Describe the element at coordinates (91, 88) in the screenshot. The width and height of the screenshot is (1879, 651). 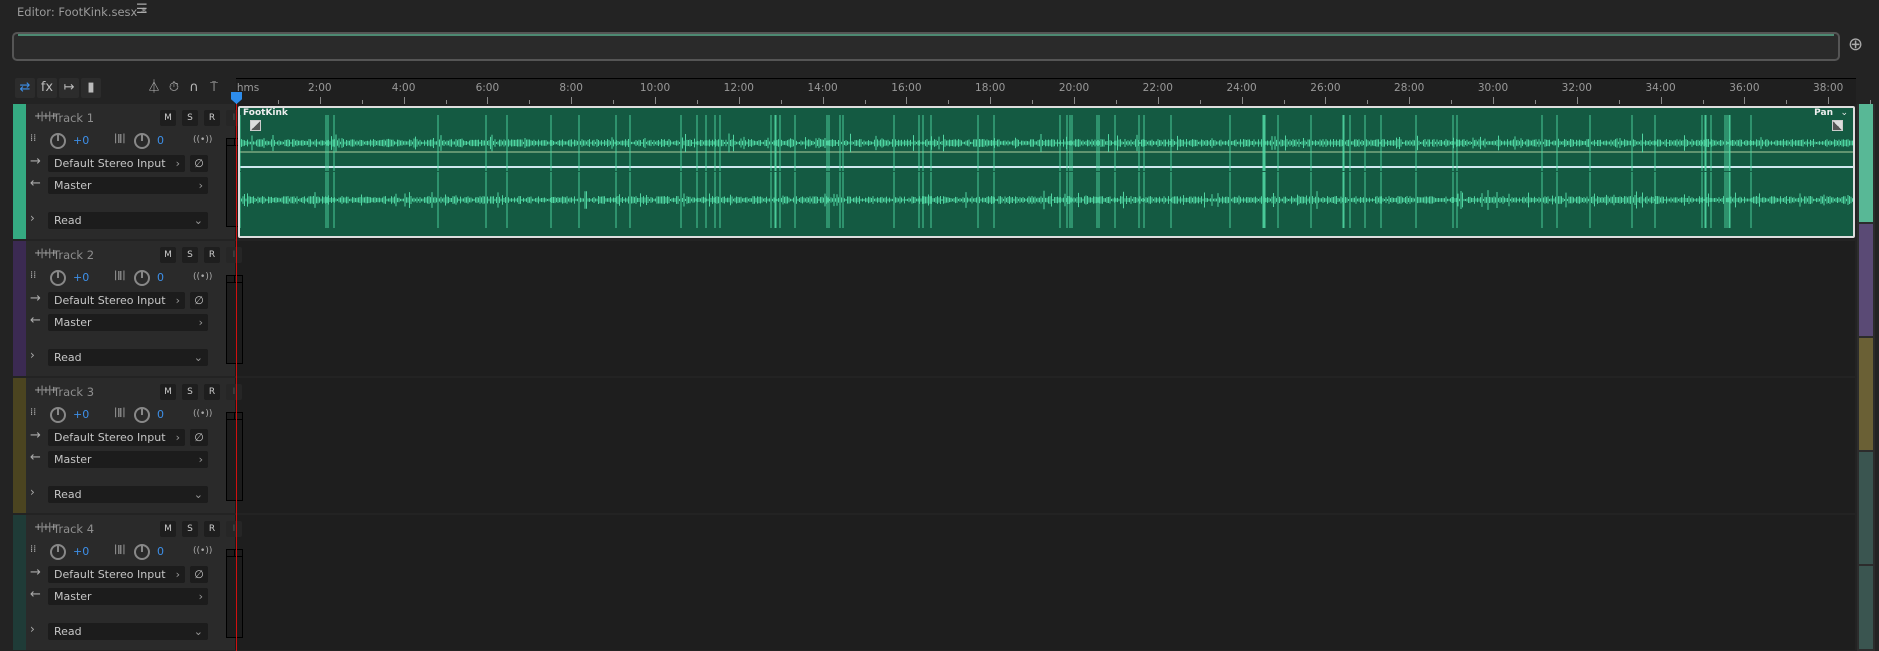
I see `eq-icon: ▮` at that location.